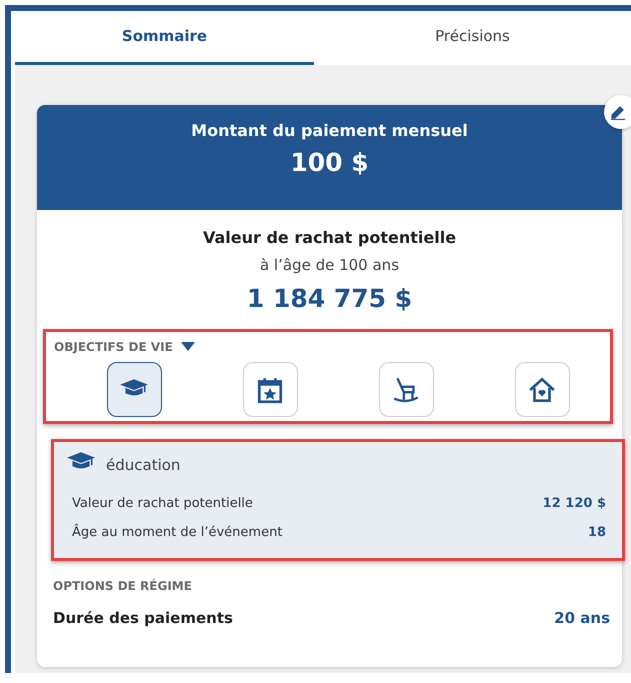 This screenshot has width=631, height=683. I want to click on row-label: Durée des paiements, so click(143, 618).